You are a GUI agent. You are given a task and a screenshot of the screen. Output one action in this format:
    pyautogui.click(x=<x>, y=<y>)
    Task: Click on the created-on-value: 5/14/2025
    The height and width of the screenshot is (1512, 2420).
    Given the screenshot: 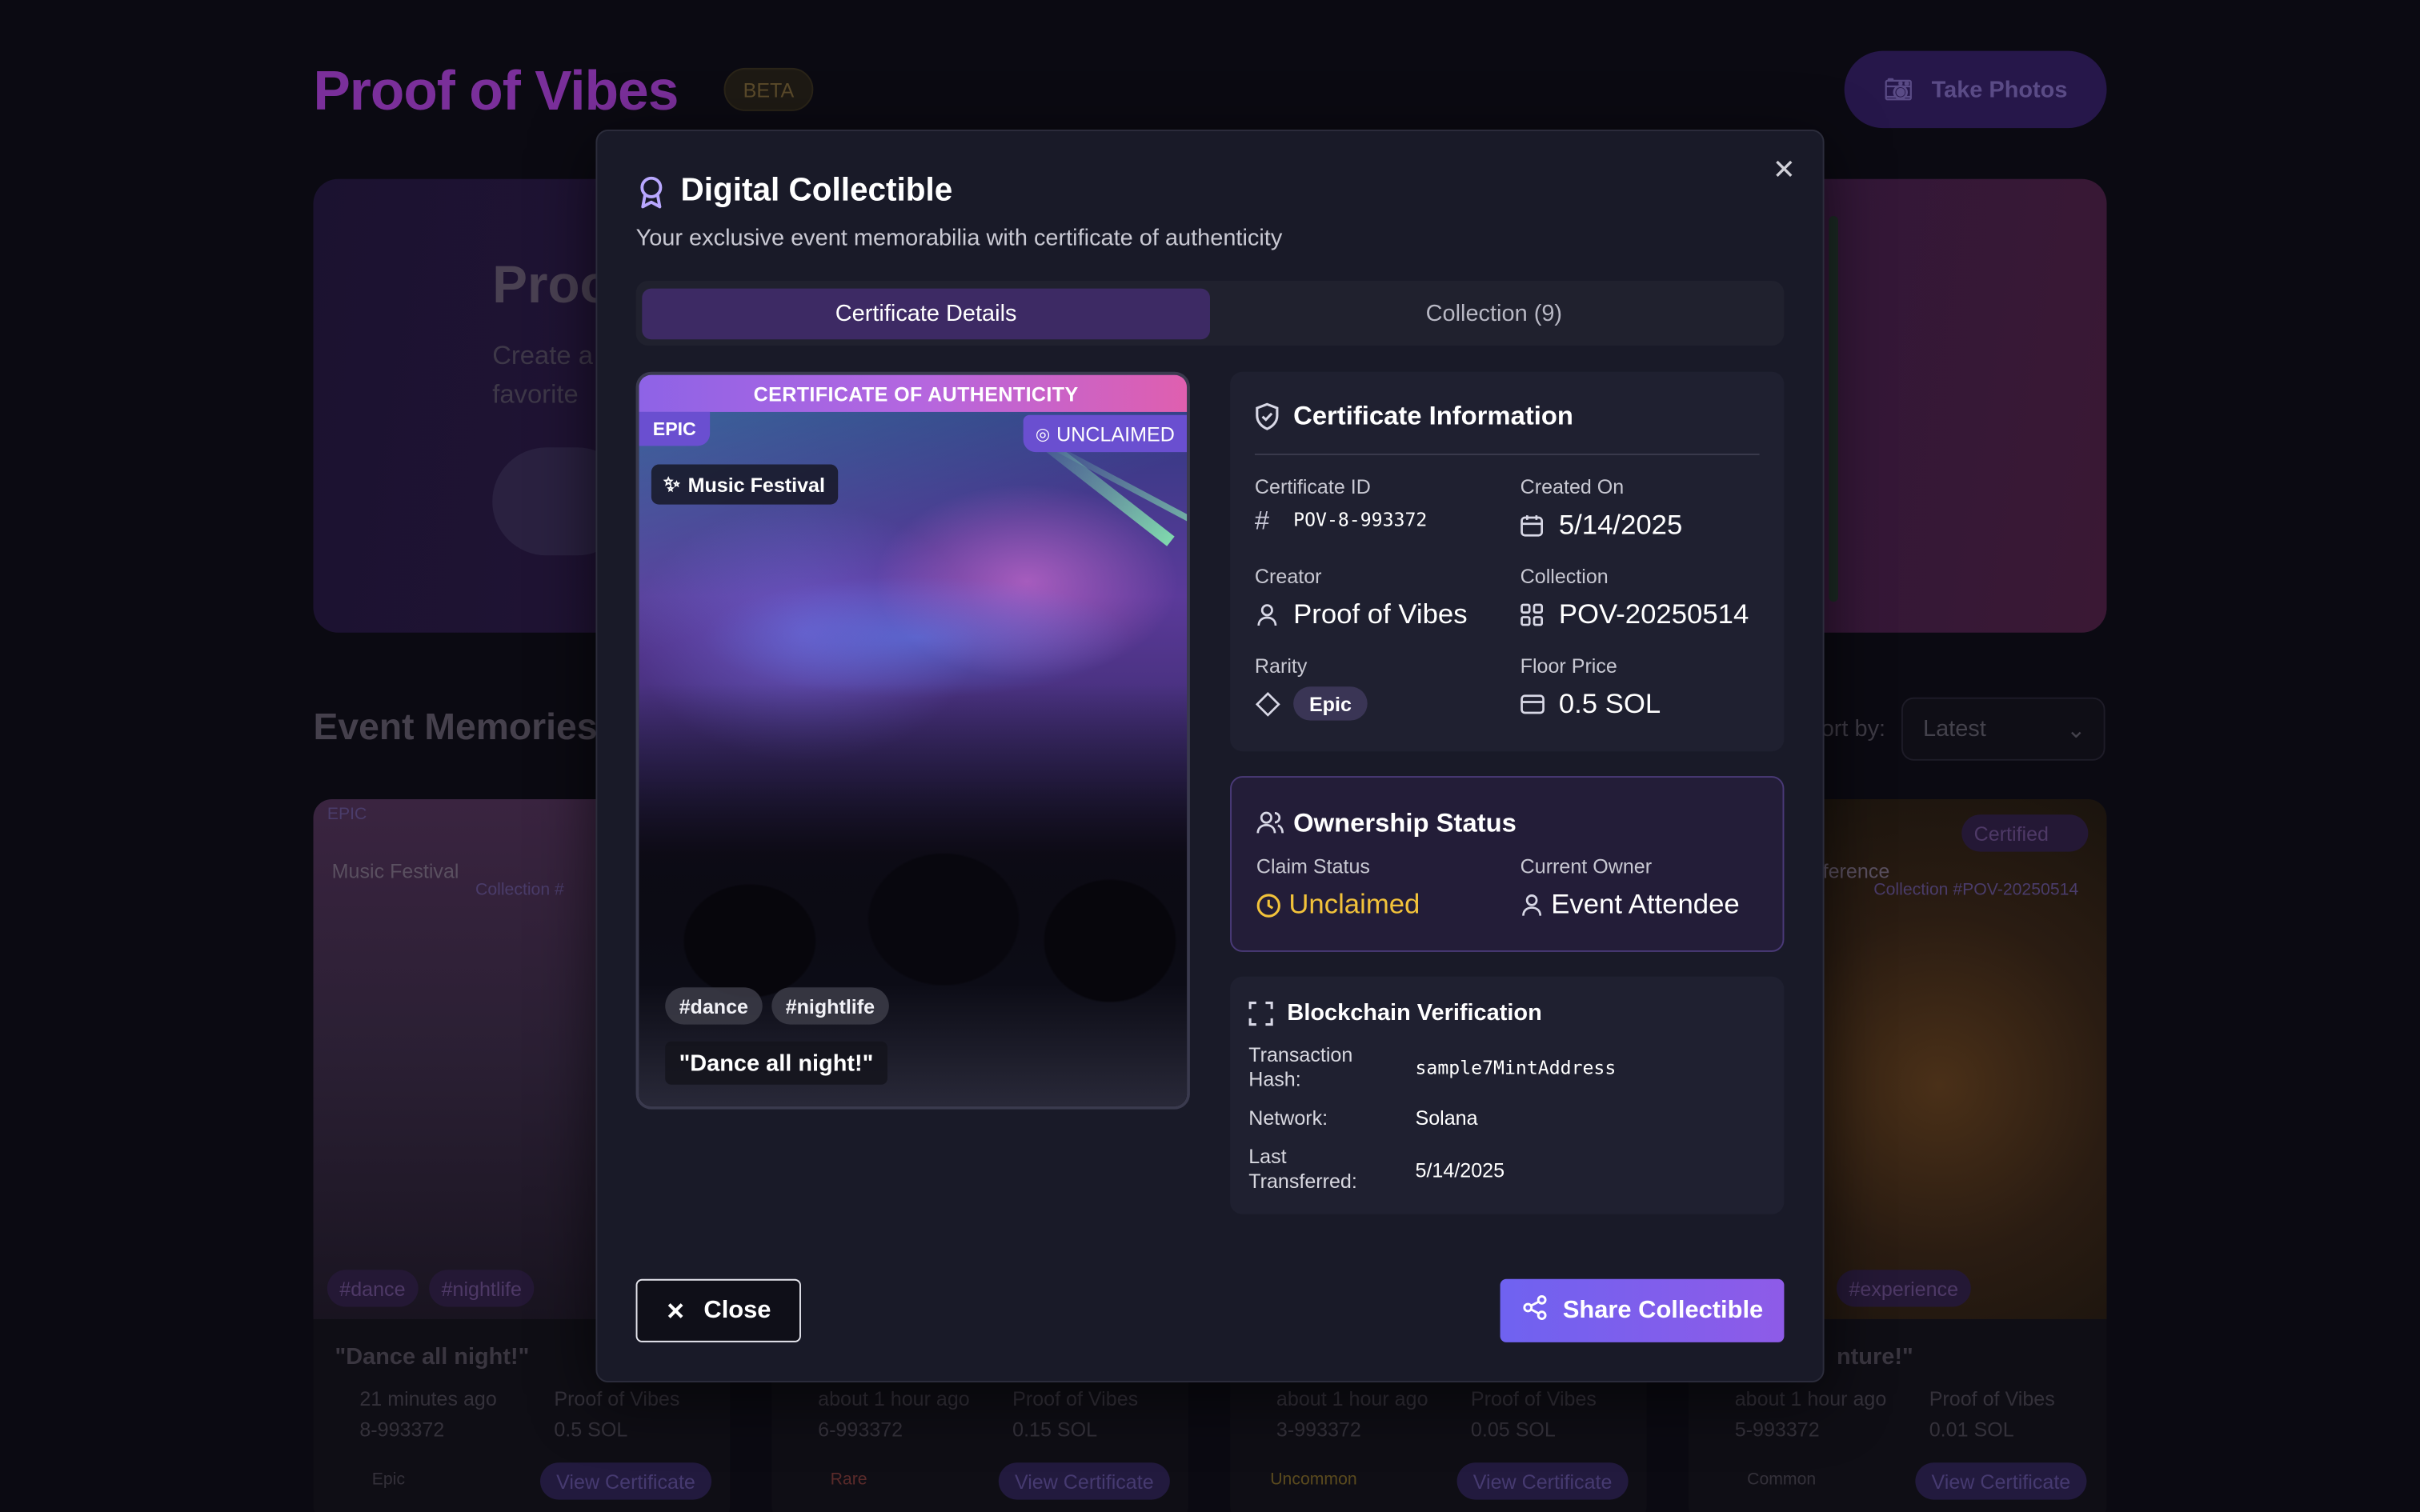 What is the action you would take?
    pyautogui.click(x=1620, y=524)
    